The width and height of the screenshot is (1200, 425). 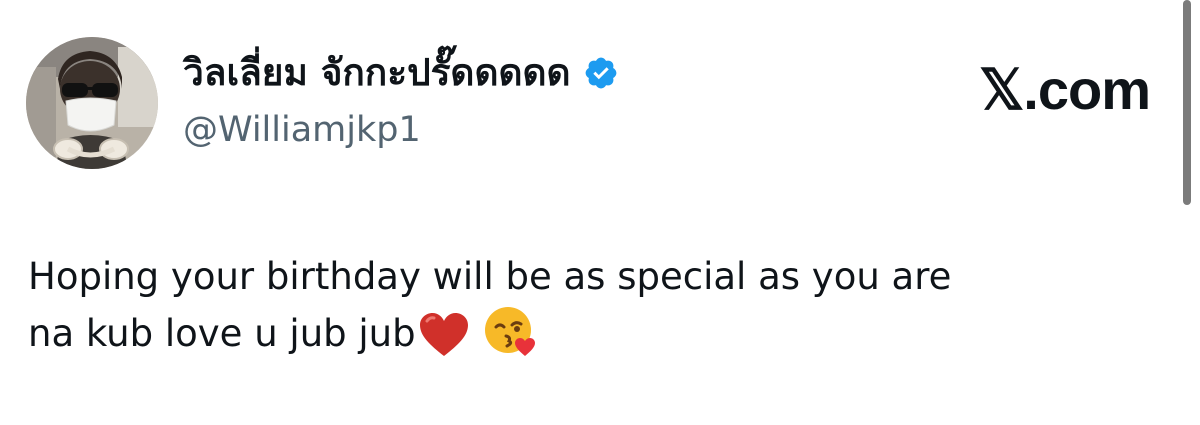 What do you see at coordinates (1187, 102) in the screenshot?
I see `scrollbar-thumb` at bounding box center [1187, 102].